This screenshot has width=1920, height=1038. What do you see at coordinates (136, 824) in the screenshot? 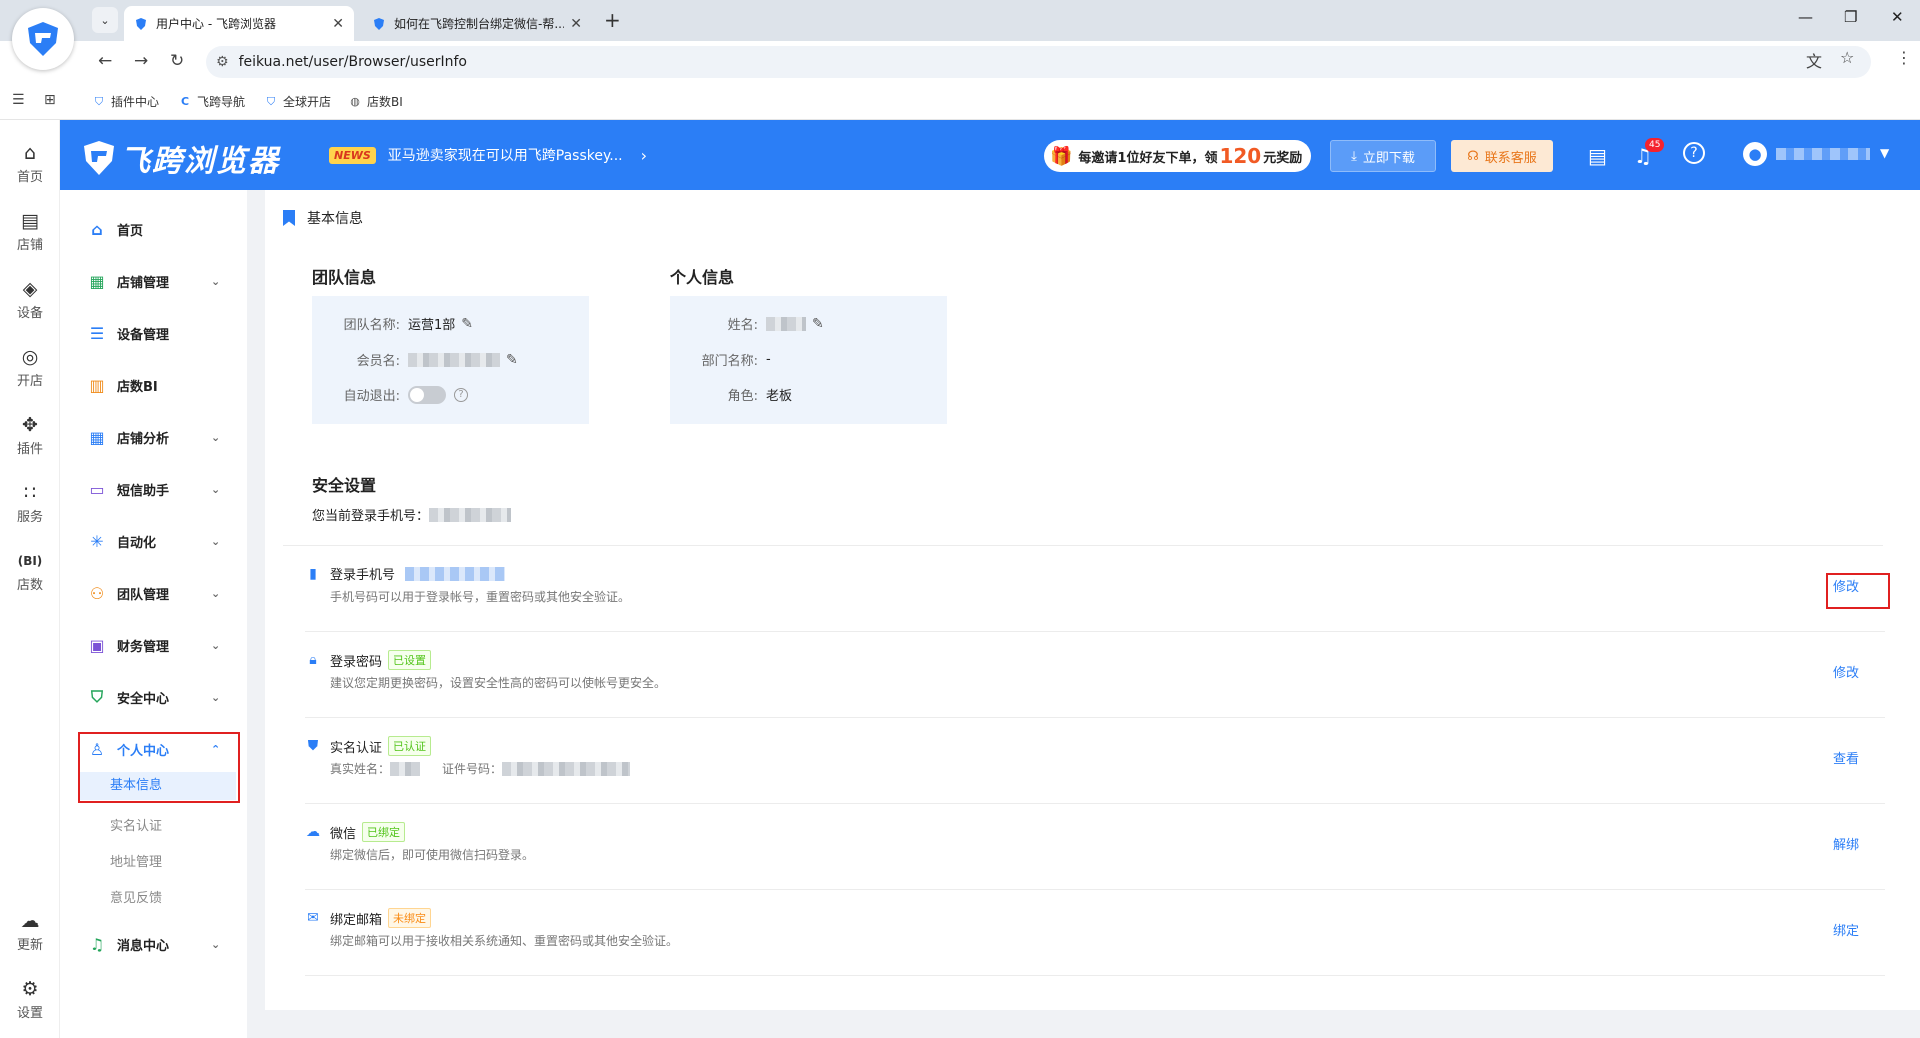
I see `submenu-real-name: 实名认证` at bounding box center [136, 824].